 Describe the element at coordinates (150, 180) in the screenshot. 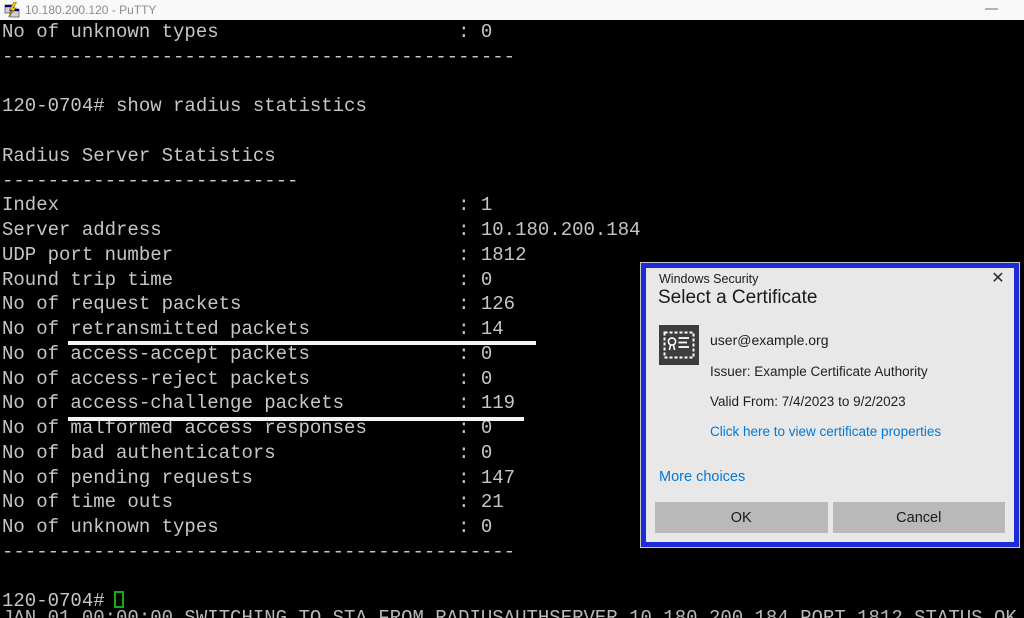

I see `terminal-line: --------------------------` at that location.